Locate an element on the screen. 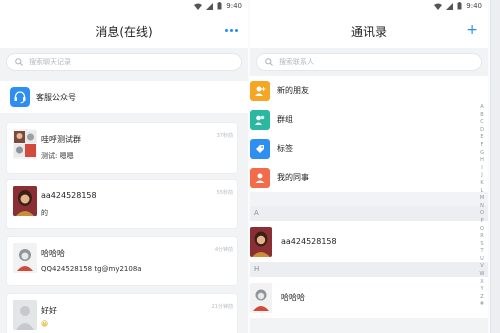  messages-header: 消息(在线) is located at coordinates (124, 31).